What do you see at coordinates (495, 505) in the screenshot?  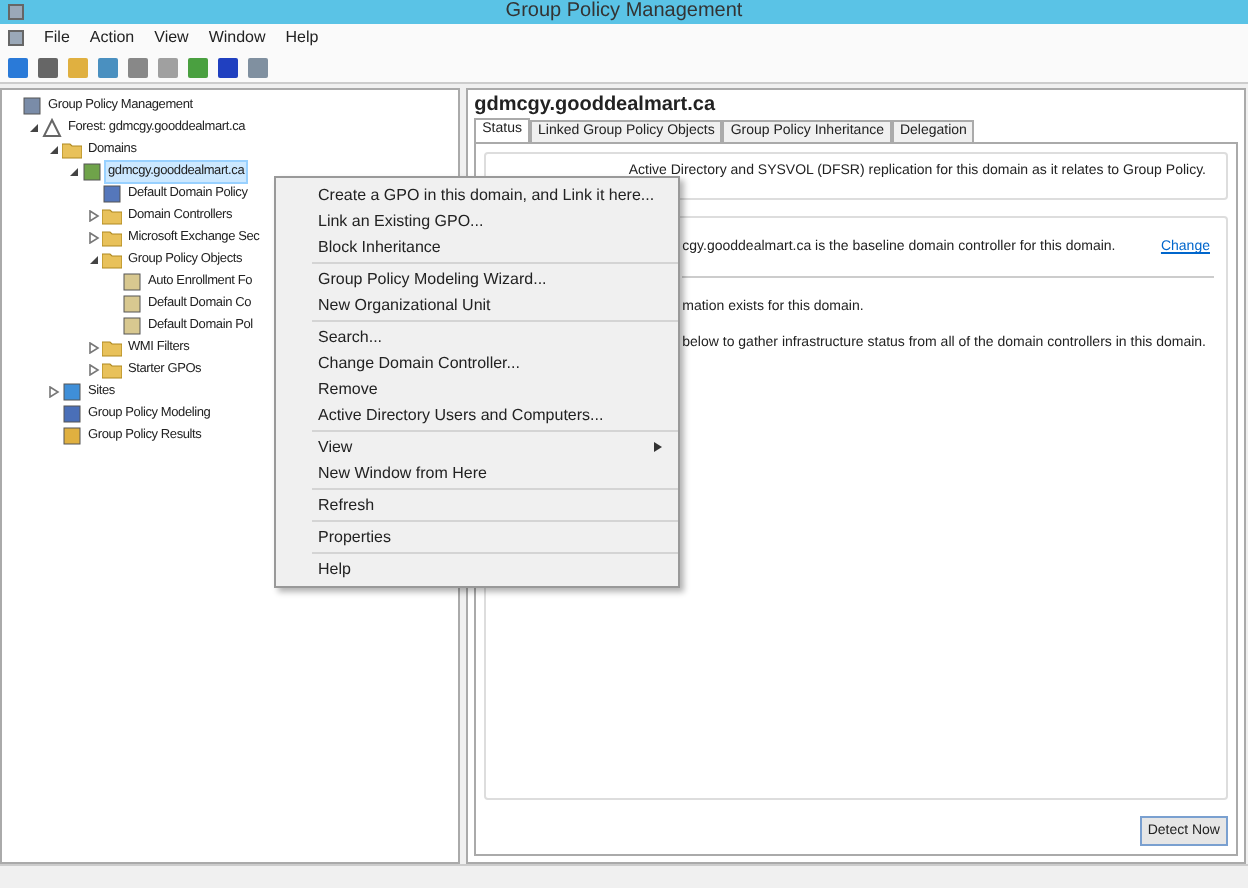 I see `context-menu-item: Refresh` at bounding box center [495, 505].